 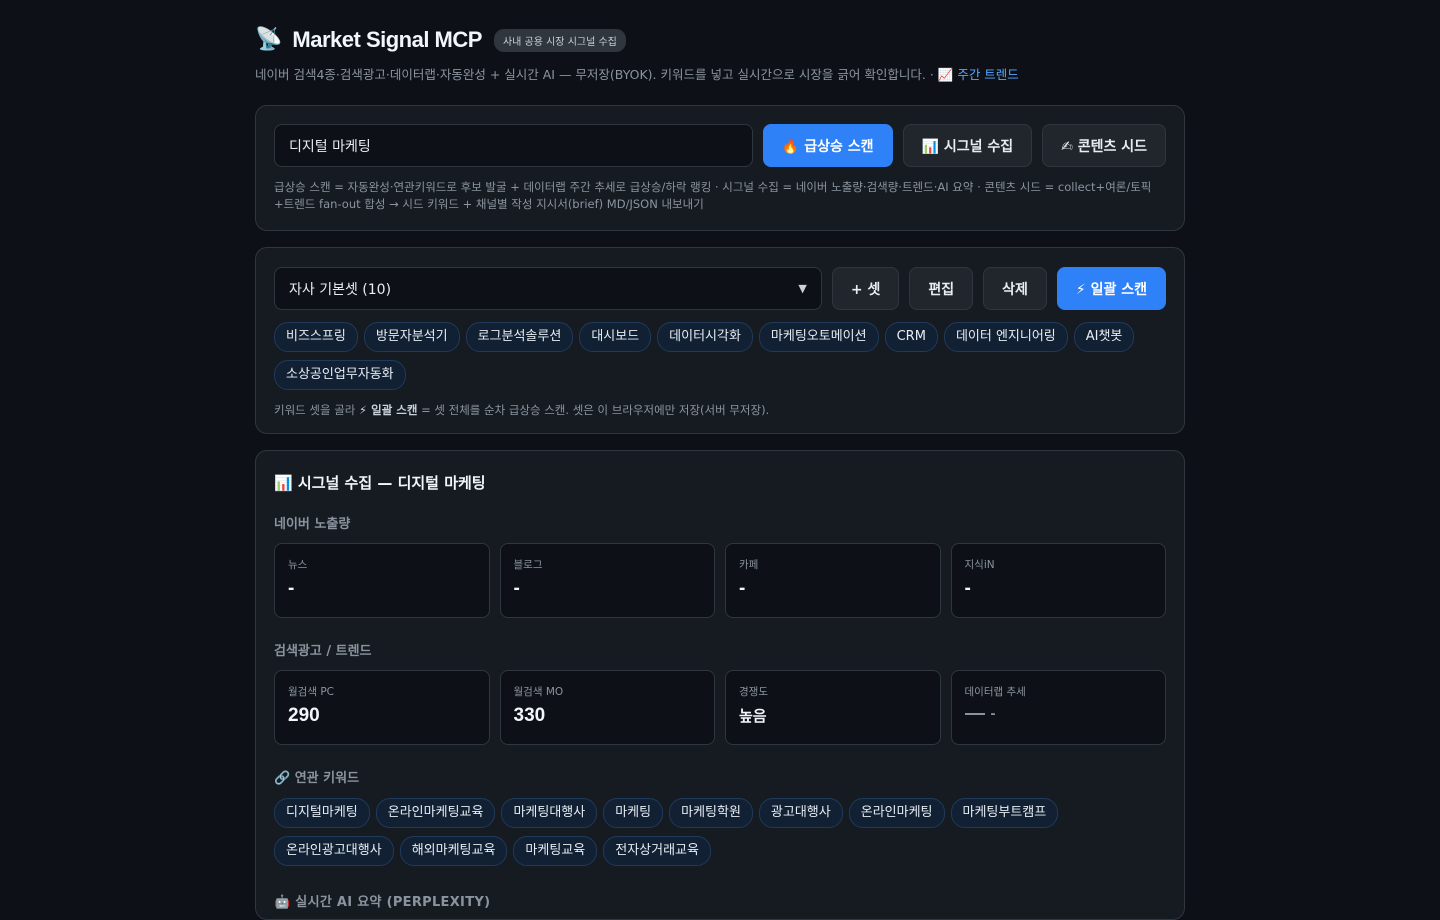 What do you see at coordinates (298, 565) in the screenshot?
I see `stat-label: 뉴스` at bounding box center [298, 565].